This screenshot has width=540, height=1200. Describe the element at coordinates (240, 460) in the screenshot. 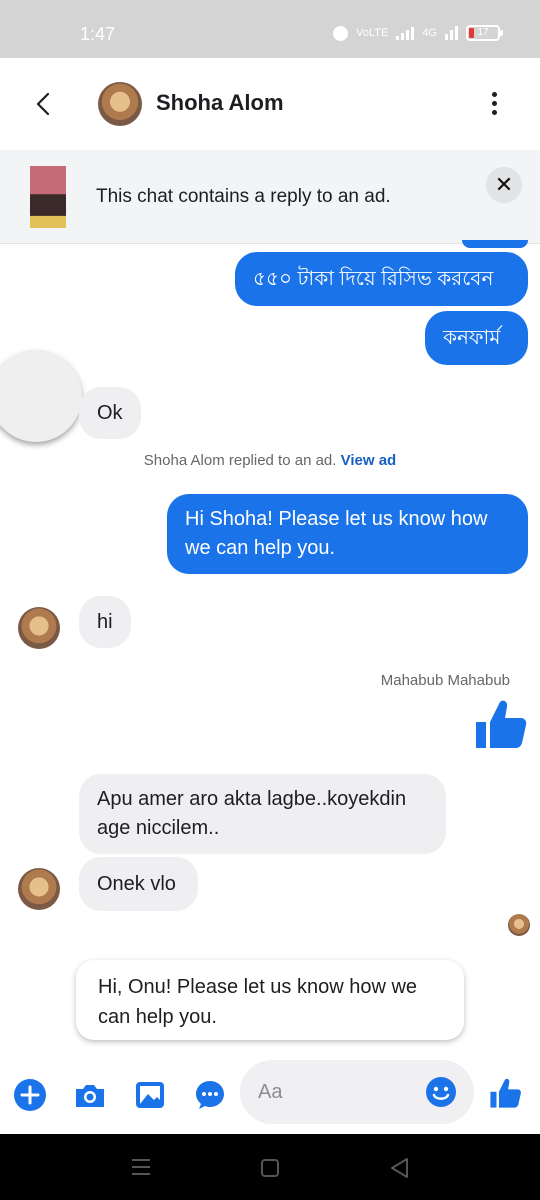

I see `ad-reply-notice-text: Shoha Alom replied to an ad.` at that location.